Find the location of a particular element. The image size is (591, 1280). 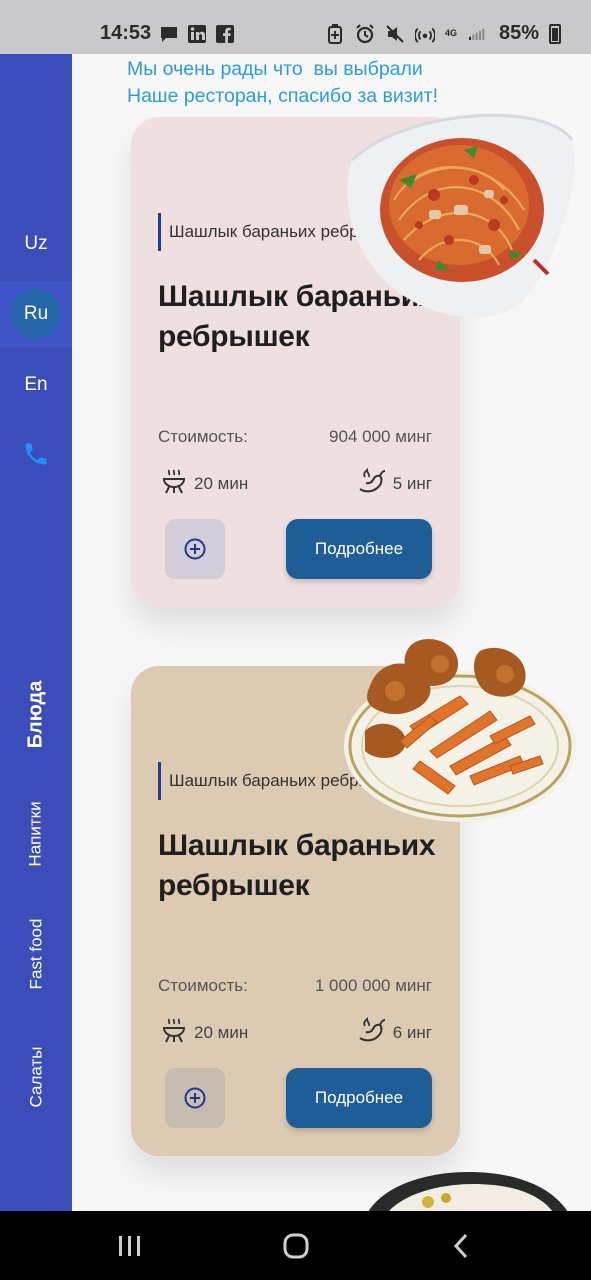

mute-icon is located at coordinates (395, 34).